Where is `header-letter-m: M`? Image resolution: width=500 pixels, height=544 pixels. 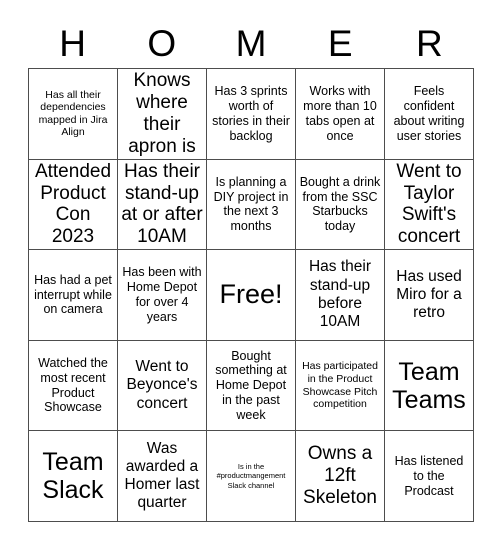
header-letter-m: M is located at coordinates (251, 43).